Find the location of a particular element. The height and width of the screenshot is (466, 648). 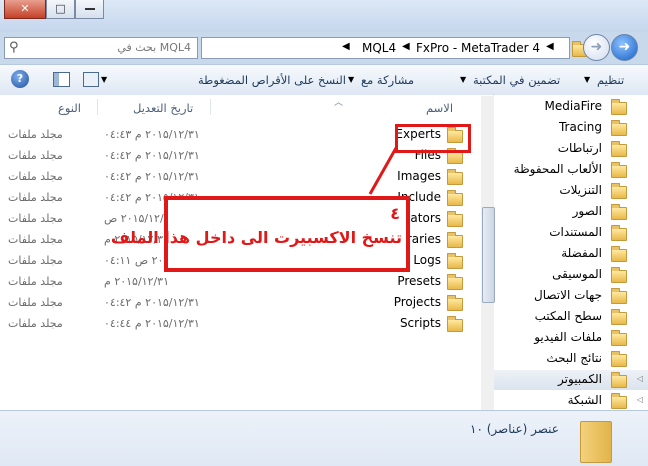

annotation-text: تنسخ الاكسبيرت الى داخل هذا الملف is located at coordinates (256, 237).